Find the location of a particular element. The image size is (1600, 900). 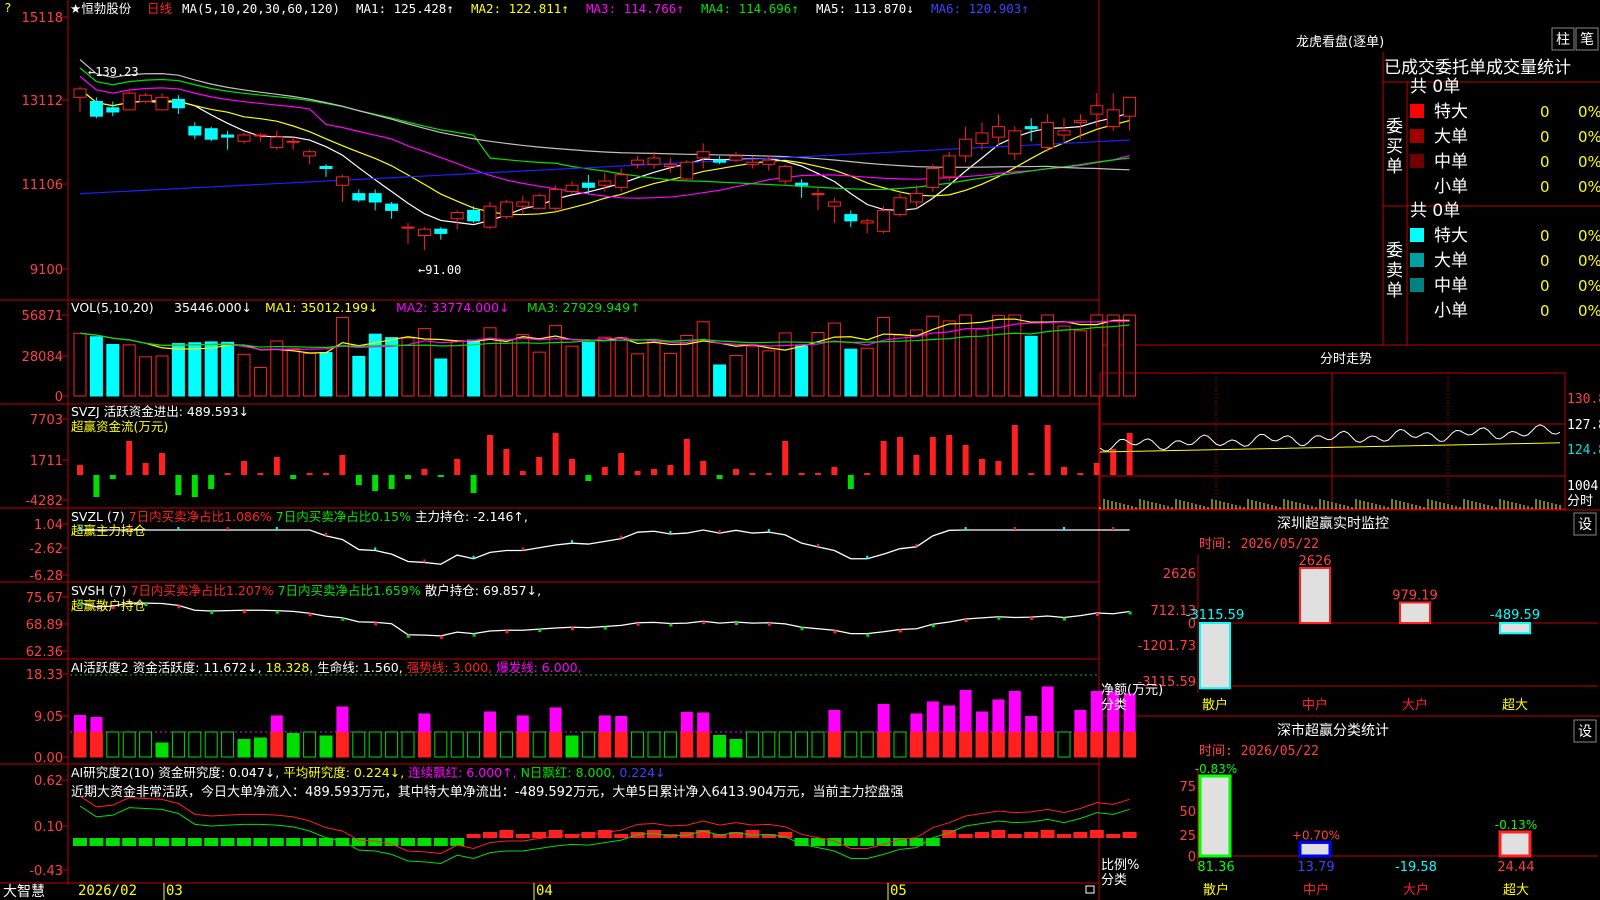

svg-text: 130.8 is located at coordinates (1583, 399).